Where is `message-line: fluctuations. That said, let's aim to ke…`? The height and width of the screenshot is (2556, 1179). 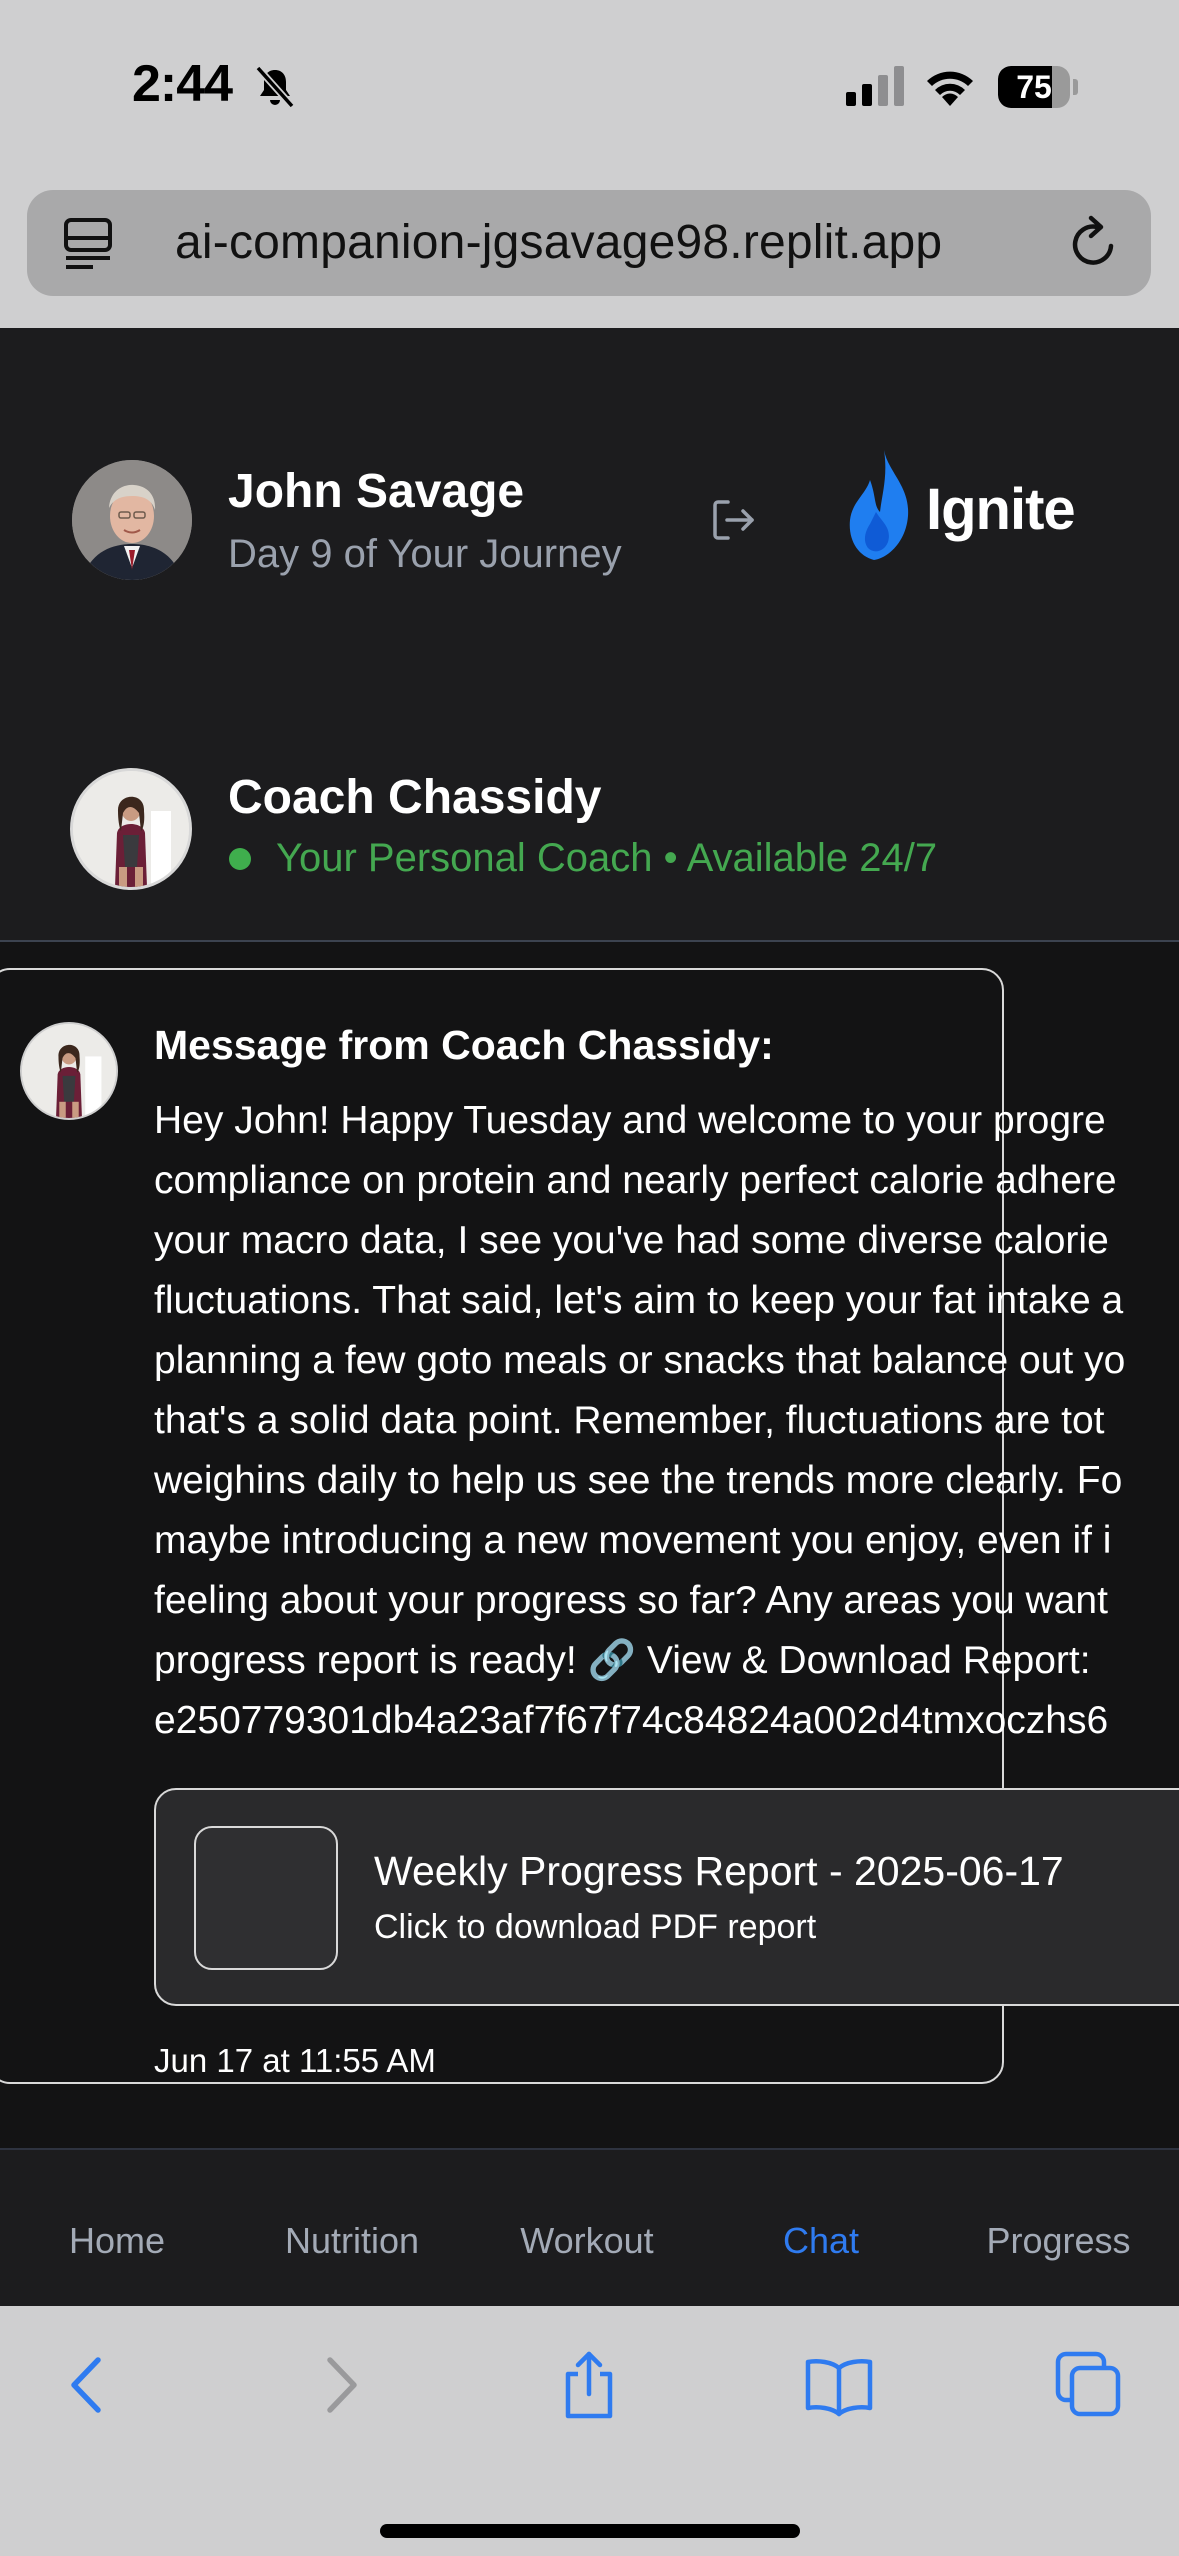
message-line: fluctuations. That said, let's aim to ke… is located at coordinates (639, 1300).